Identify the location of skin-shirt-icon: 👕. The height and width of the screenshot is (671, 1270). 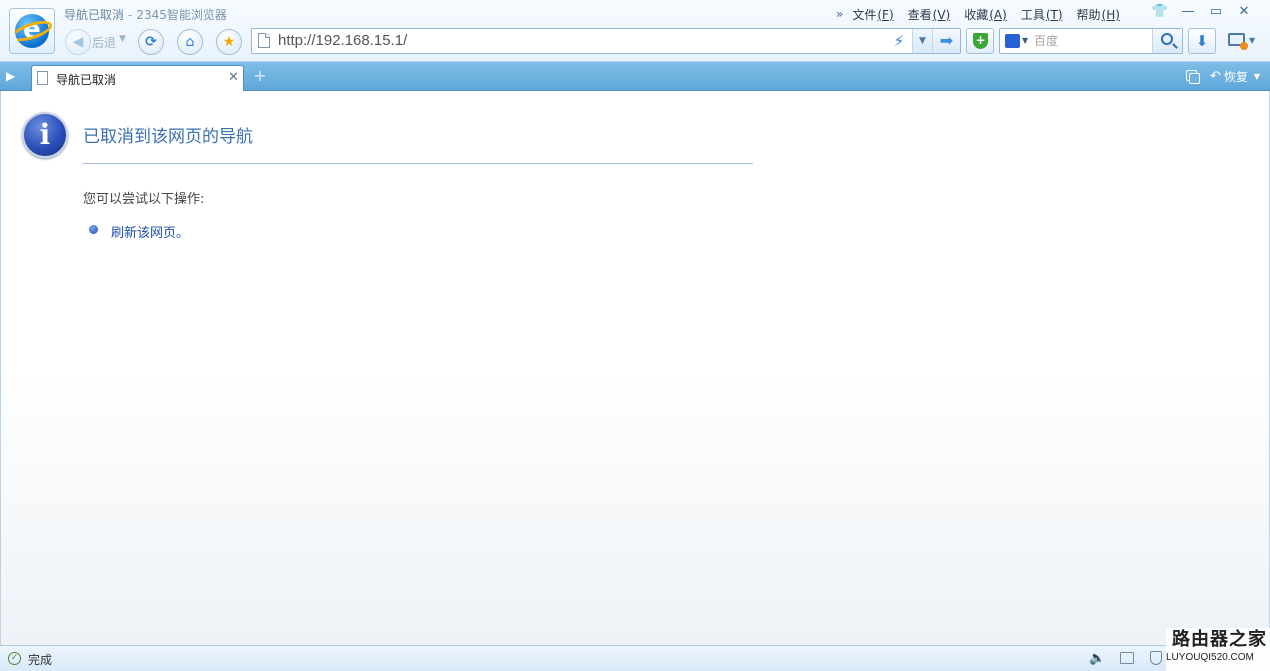
(1160, 12).